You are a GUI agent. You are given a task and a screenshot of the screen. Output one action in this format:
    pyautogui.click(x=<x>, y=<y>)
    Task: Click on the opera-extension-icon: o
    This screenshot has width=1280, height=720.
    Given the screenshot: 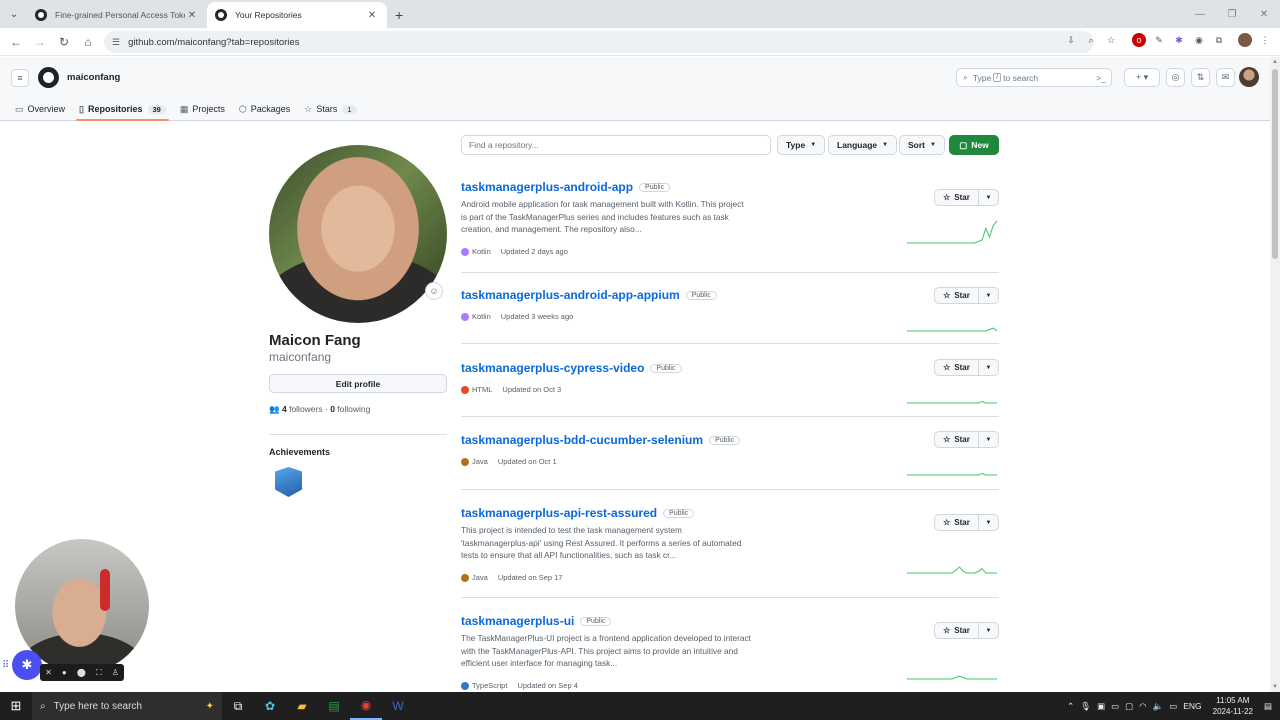 What is the action you would take?
    pyautogui.click(x=1139, y=40)
    